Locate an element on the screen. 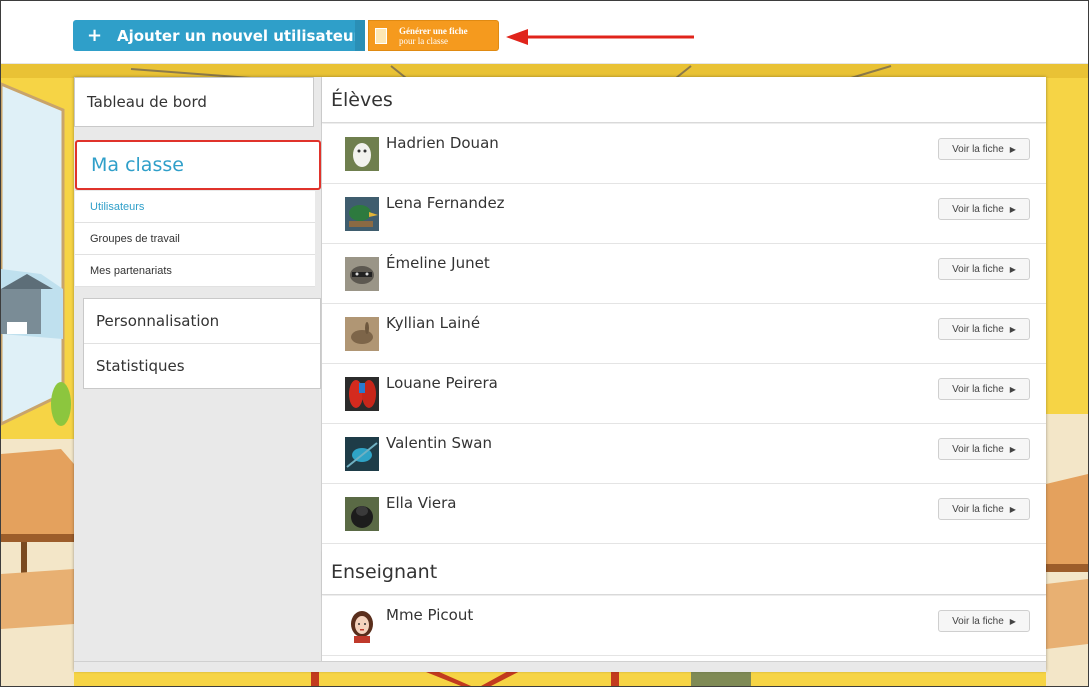 Image resolution: width=1089 pixels, height=687 pixels. add-user-dropdown-caret is located at coordinates (360, 35).